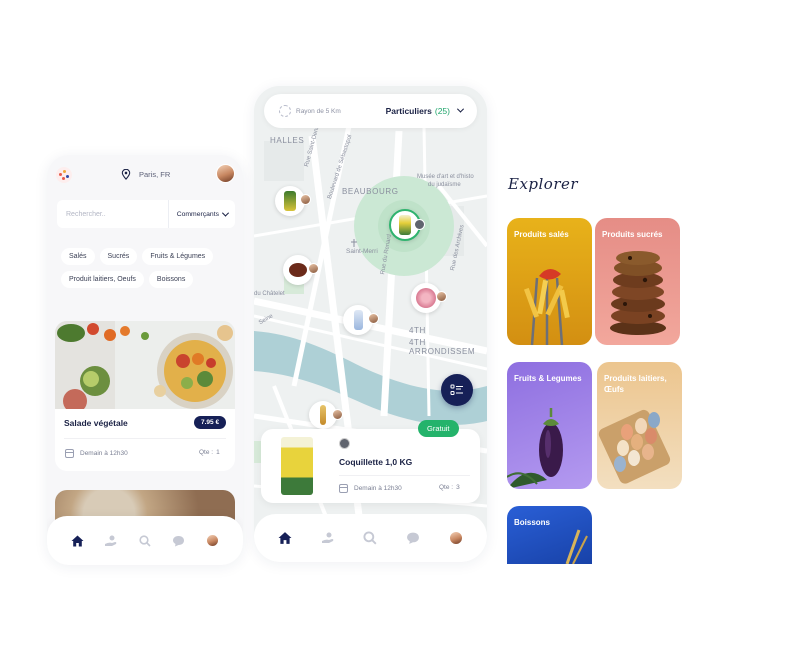 The width and height of the screenshot is (796, 650). What do you see at coordinates (287, 140) in the screenshot?
I see `map-label-halles: HALLES` at bounding box center [287, 140].